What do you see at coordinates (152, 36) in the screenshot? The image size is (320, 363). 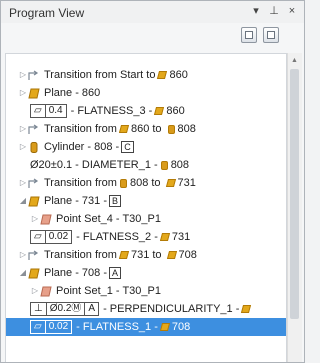 I see `panel-toolbar` at bounding box center [152, 36].